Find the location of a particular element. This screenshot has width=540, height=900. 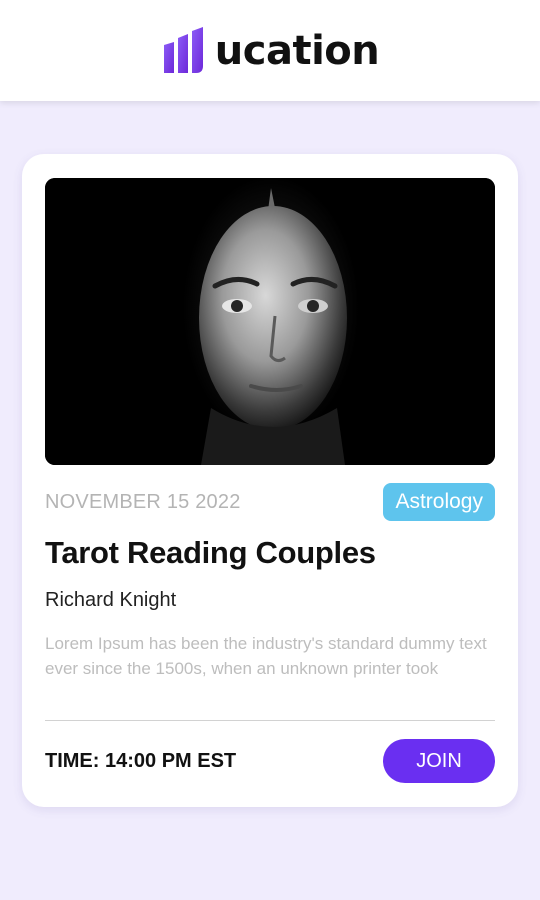

brand-logo: ucation is located at coordinates (271, 50).